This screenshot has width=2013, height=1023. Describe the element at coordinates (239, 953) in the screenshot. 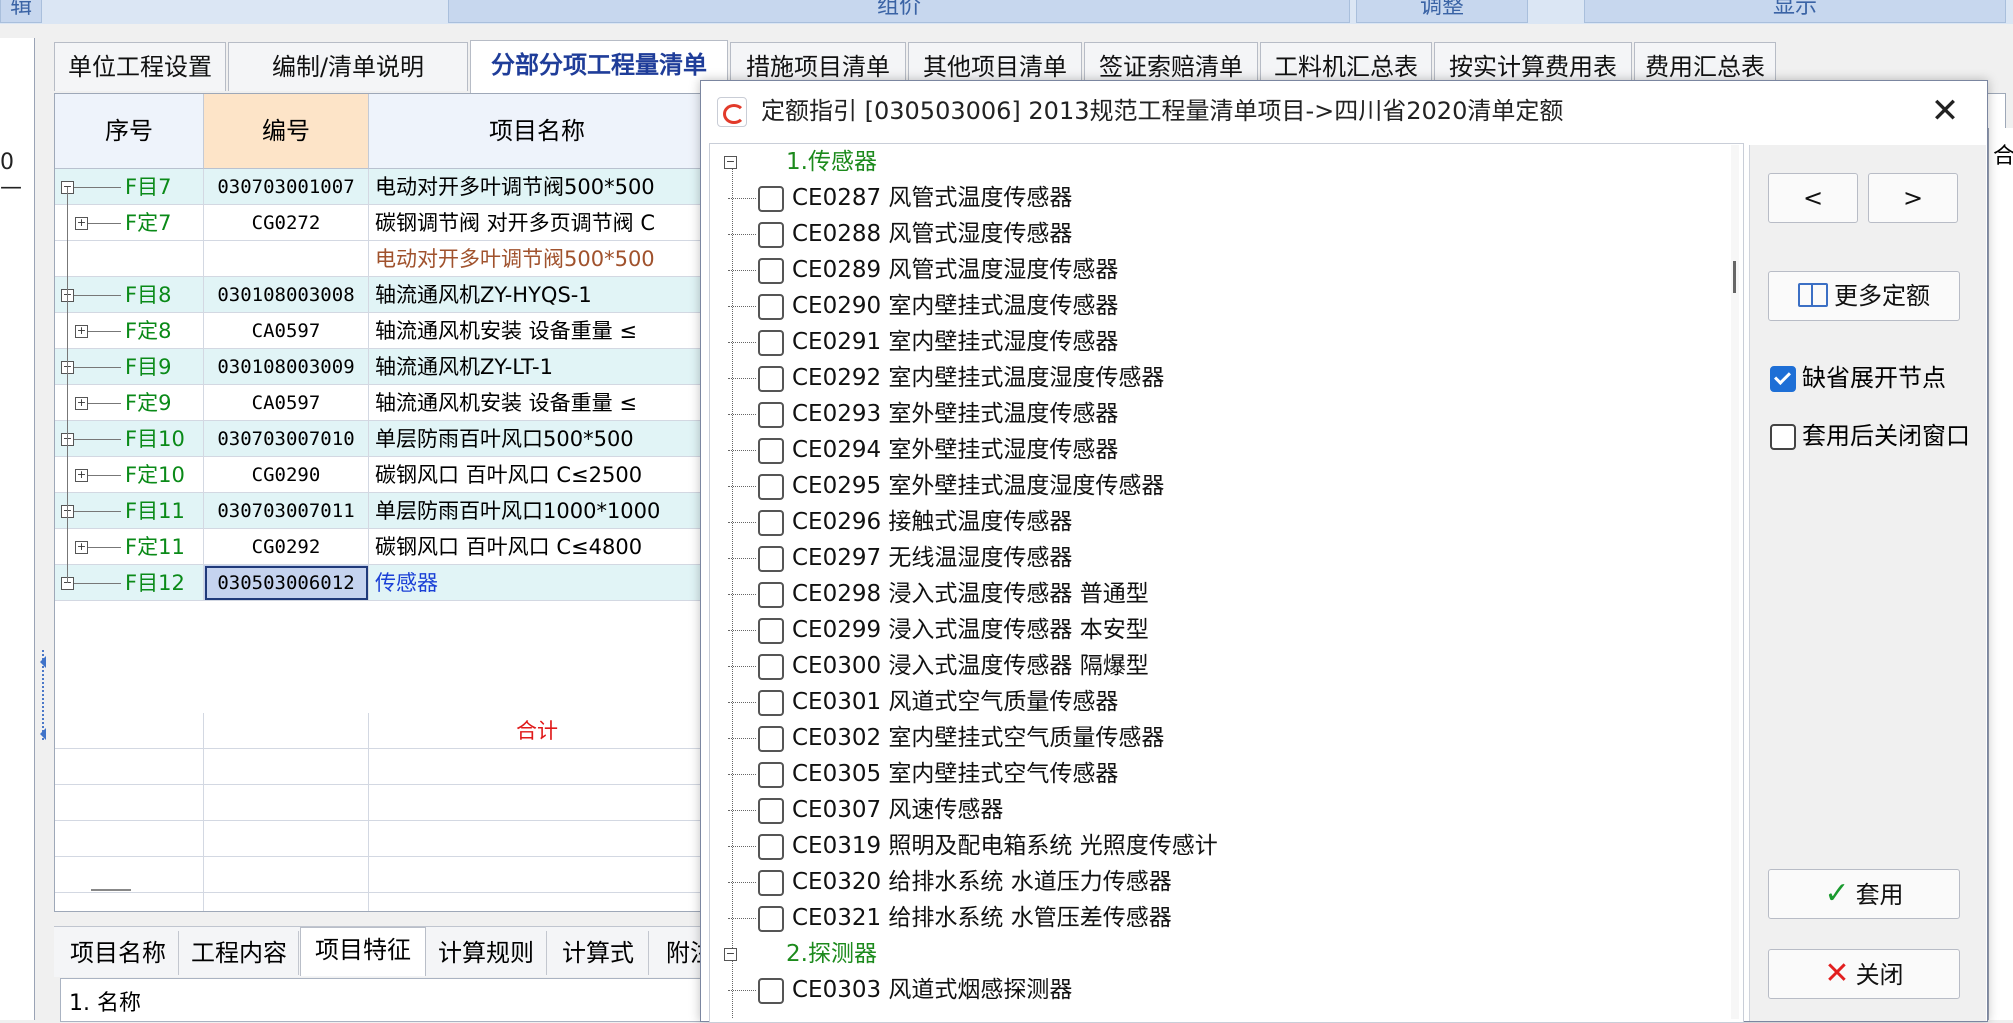

I see `tab-work-content: 工程内容` at that location.